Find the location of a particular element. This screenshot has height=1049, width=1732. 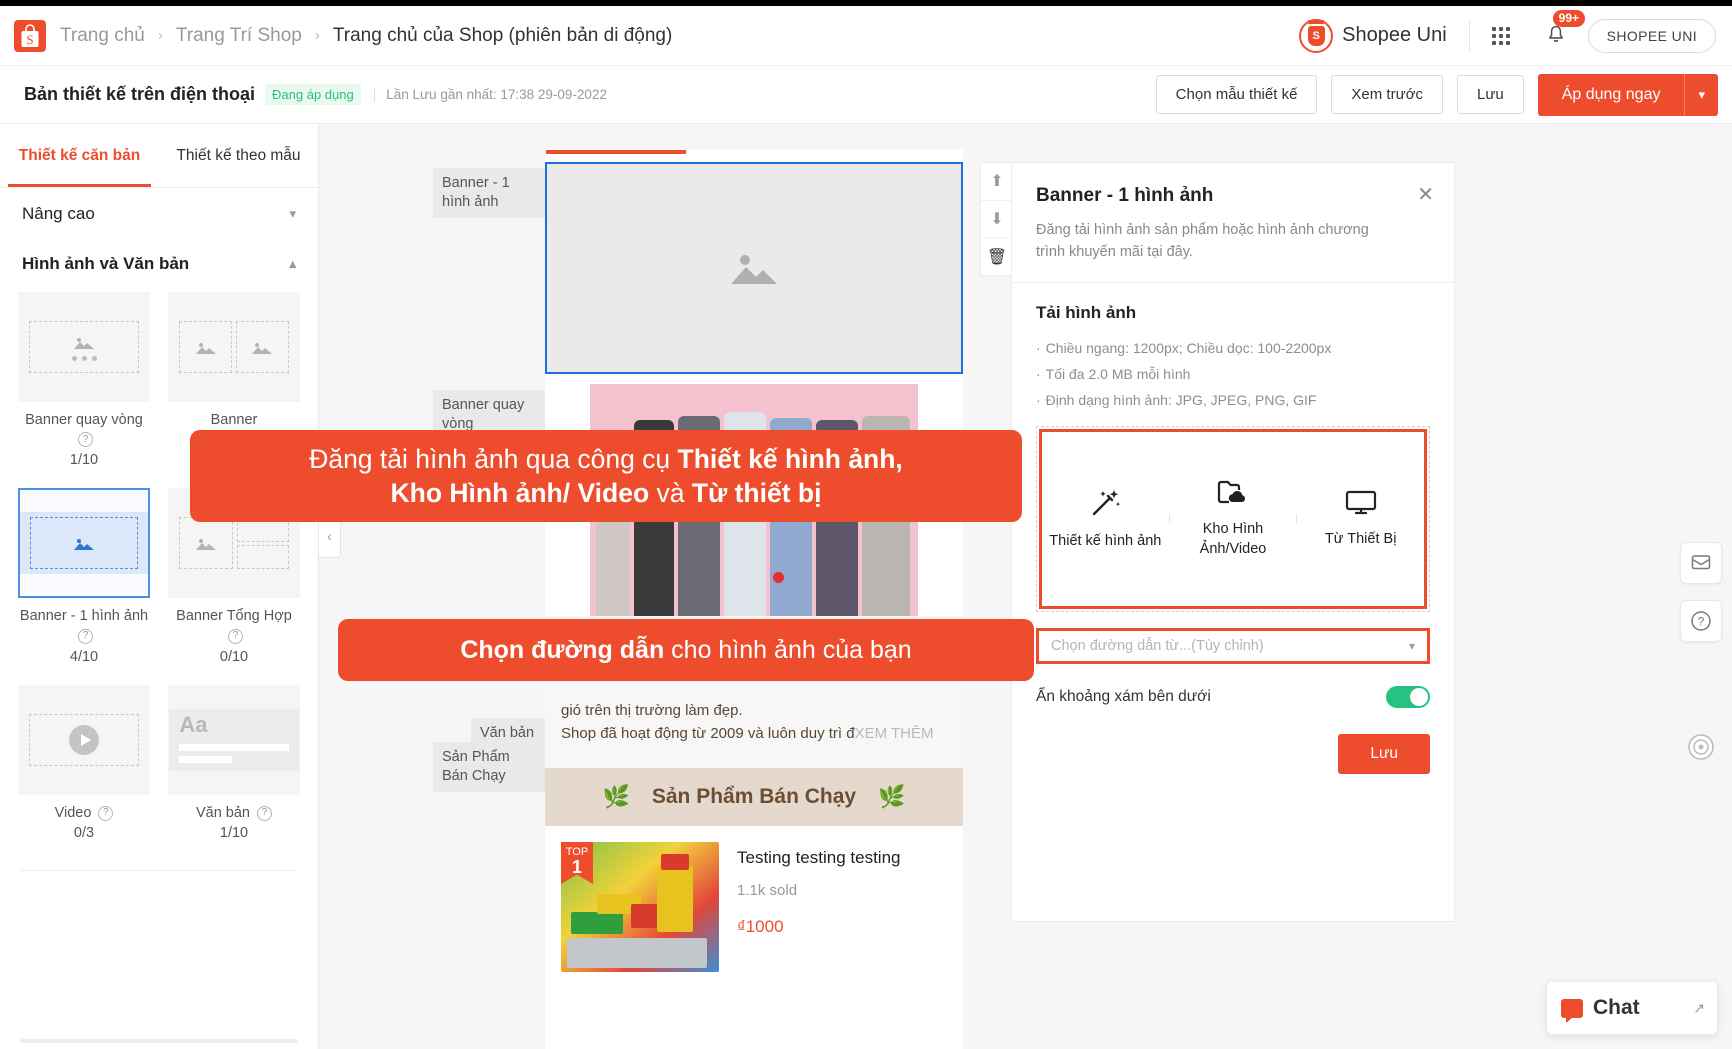

widget-text: Aa Văn bản ? 1/10 is located at coordinates (234, 764).